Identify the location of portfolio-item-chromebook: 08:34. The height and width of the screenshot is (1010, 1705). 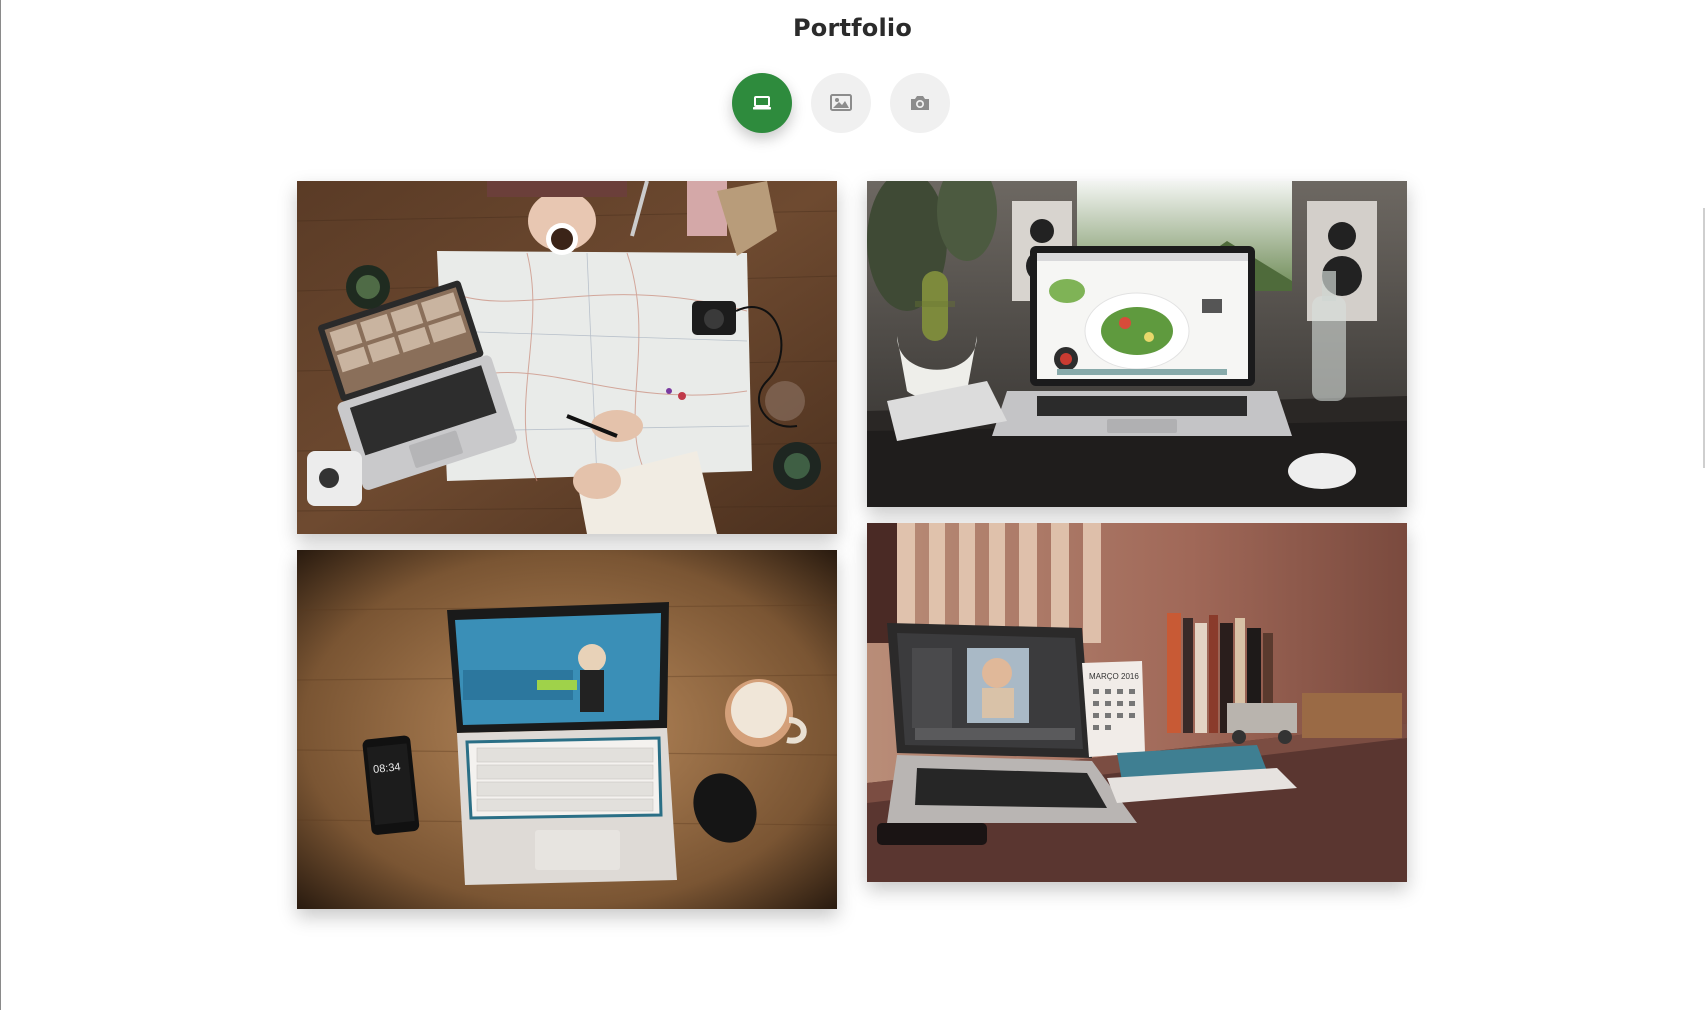
(567, 729).